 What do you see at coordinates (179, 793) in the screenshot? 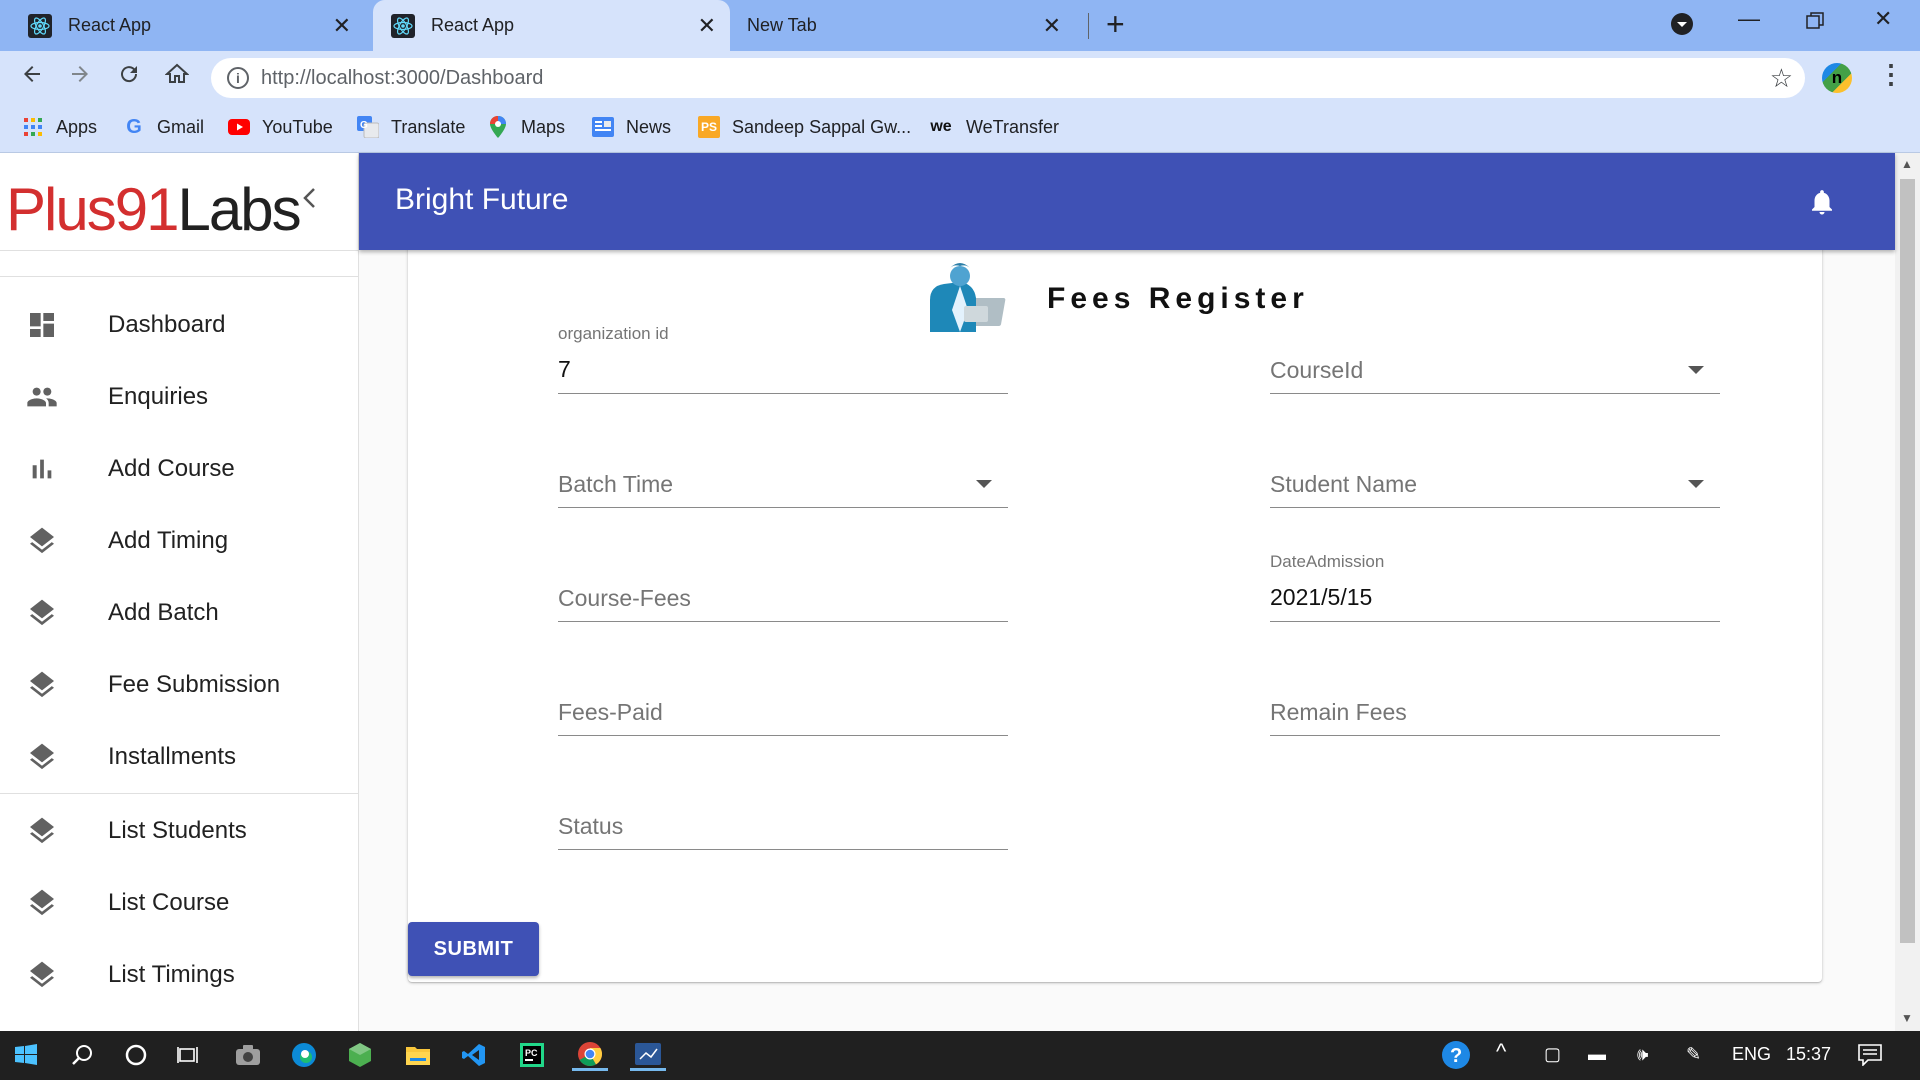
I see `divider` at bounding box center [179, 793].